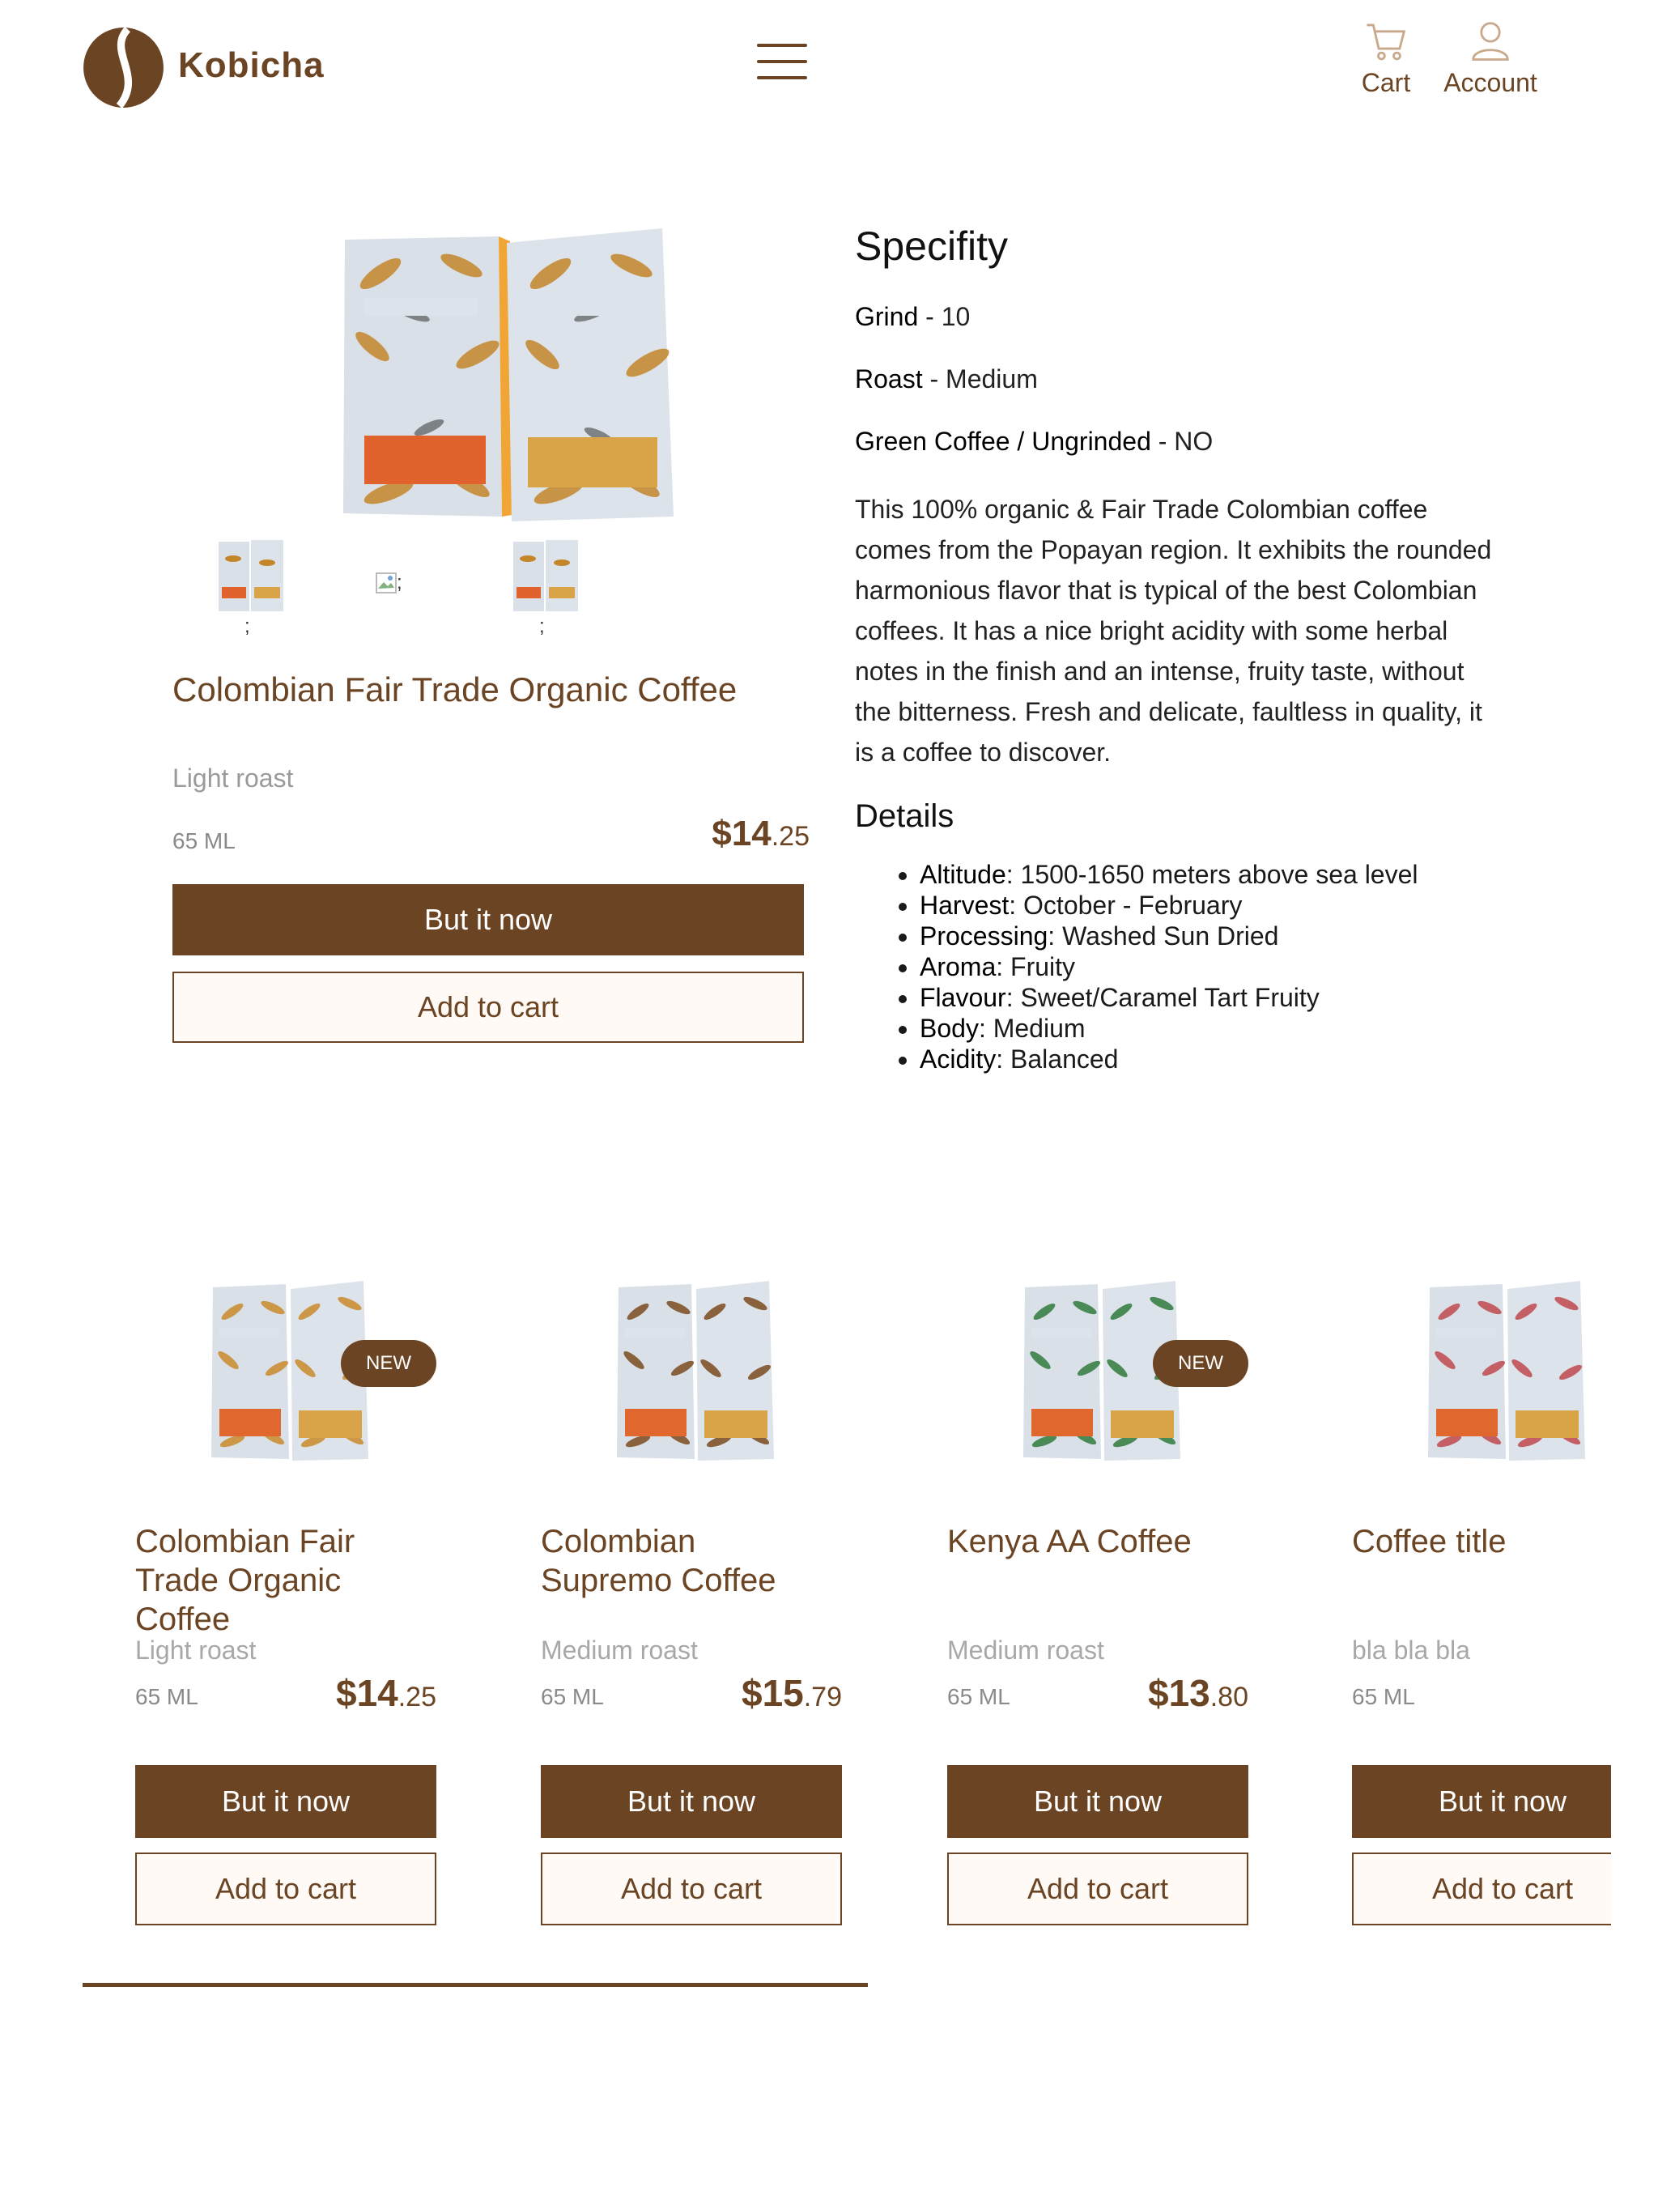 The image size is (1658, 2212). What do you see at coordinates (1197, 1693) in the screenshot?
I see `card-price: $13.80` at bounding box center [1197, 1693].